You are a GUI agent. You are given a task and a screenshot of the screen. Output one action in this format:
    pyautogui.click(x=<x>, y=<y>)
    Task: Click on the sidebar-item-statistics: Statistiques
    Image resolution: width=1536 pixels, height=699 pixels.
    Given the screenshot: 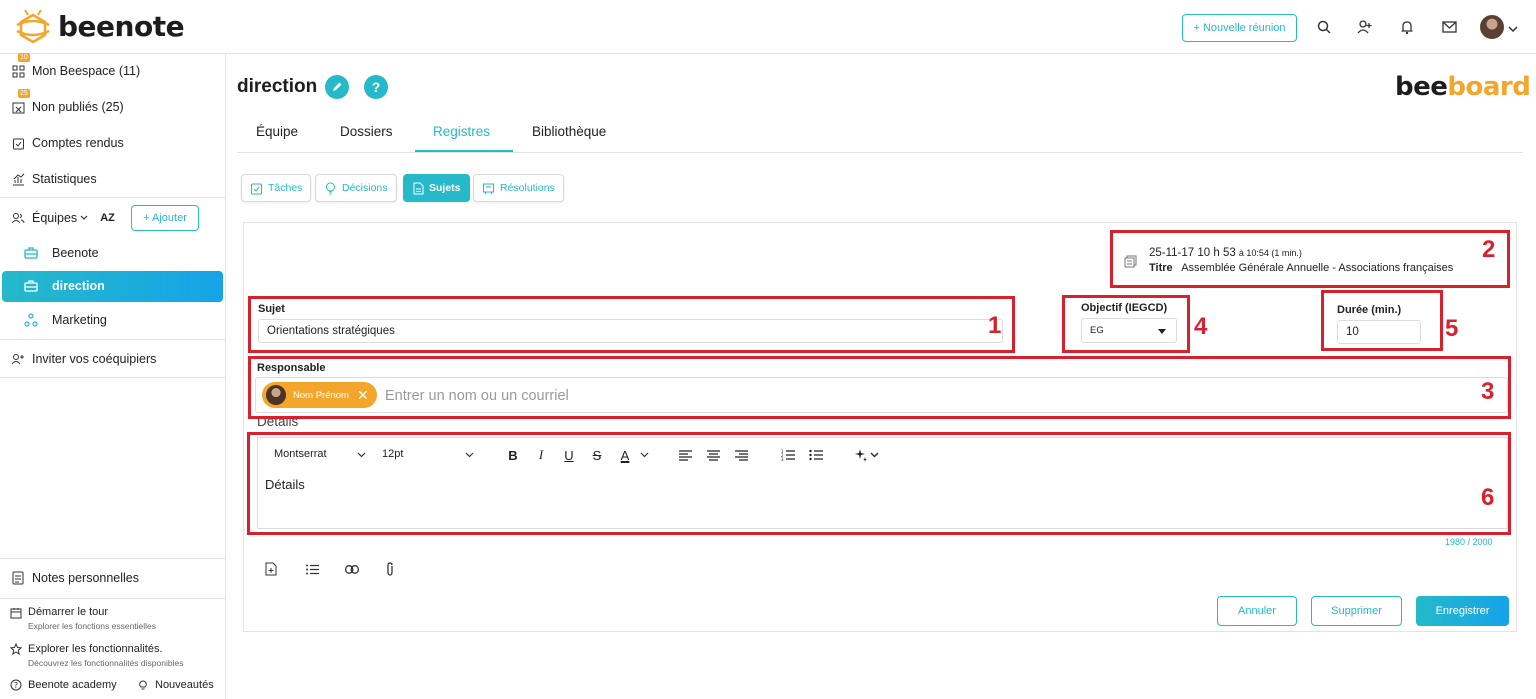 What is the action you would take?
    pyautogui.click(x=53, y=179)
    